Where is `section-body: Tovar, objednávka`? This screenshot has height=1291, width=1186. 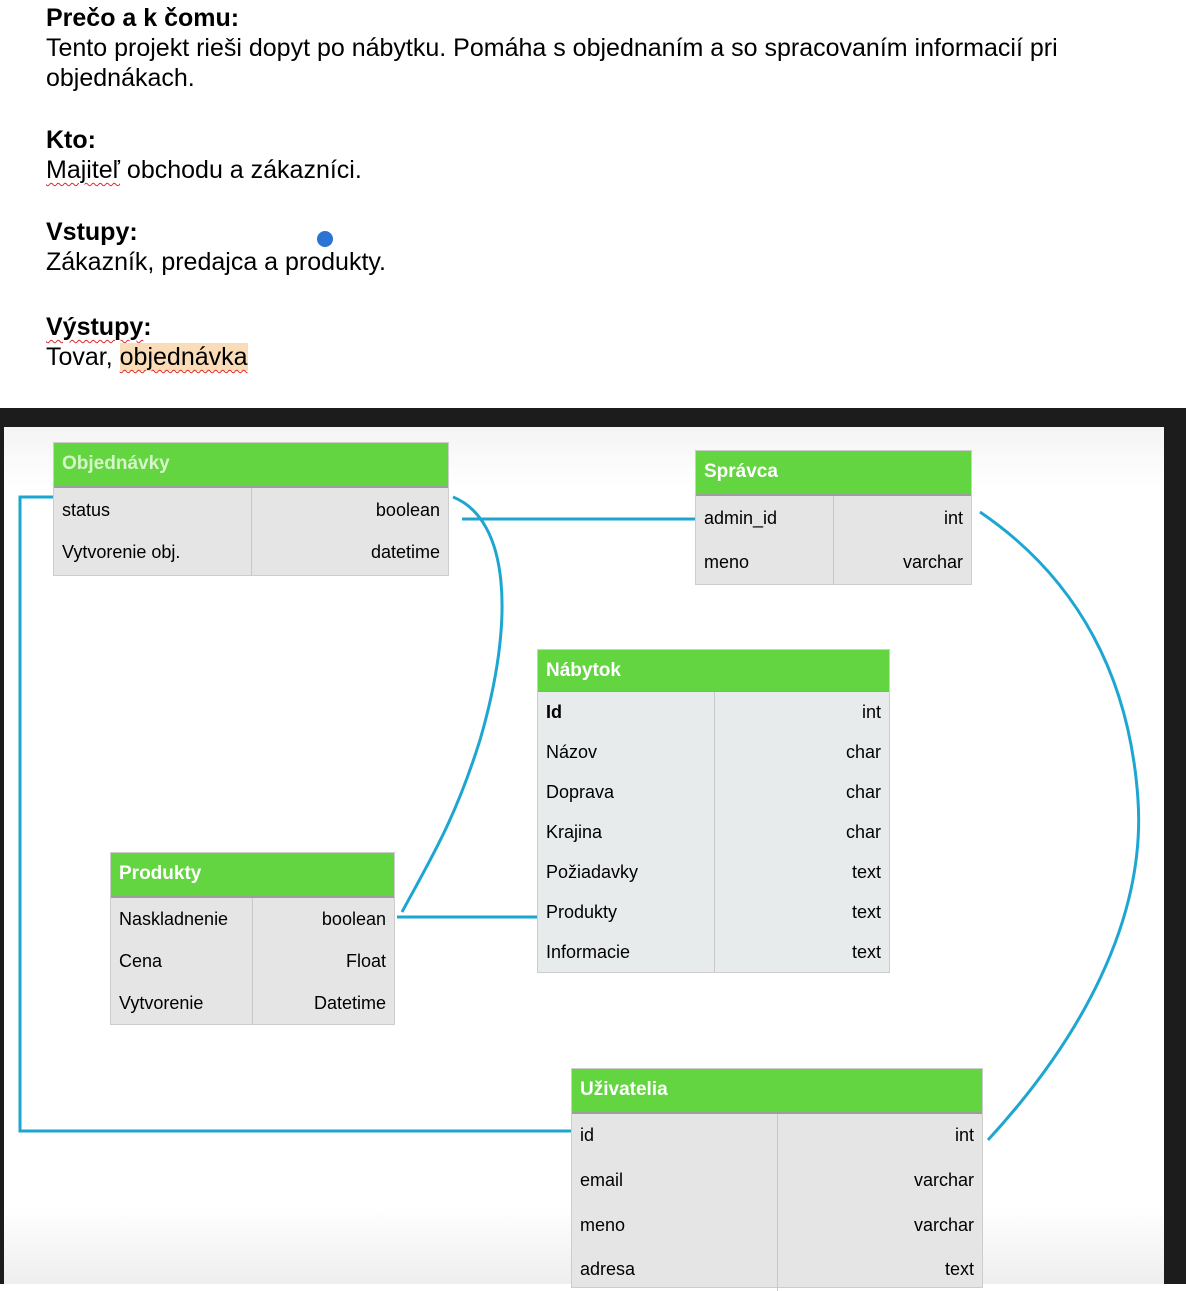 section-body: Tovar, objednávka is located at coordinates (147, 357).